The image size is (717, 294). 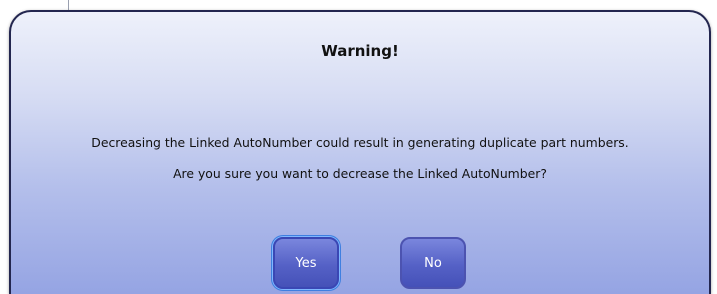 I want to click on no-button: No, so click(x=433, y=263).